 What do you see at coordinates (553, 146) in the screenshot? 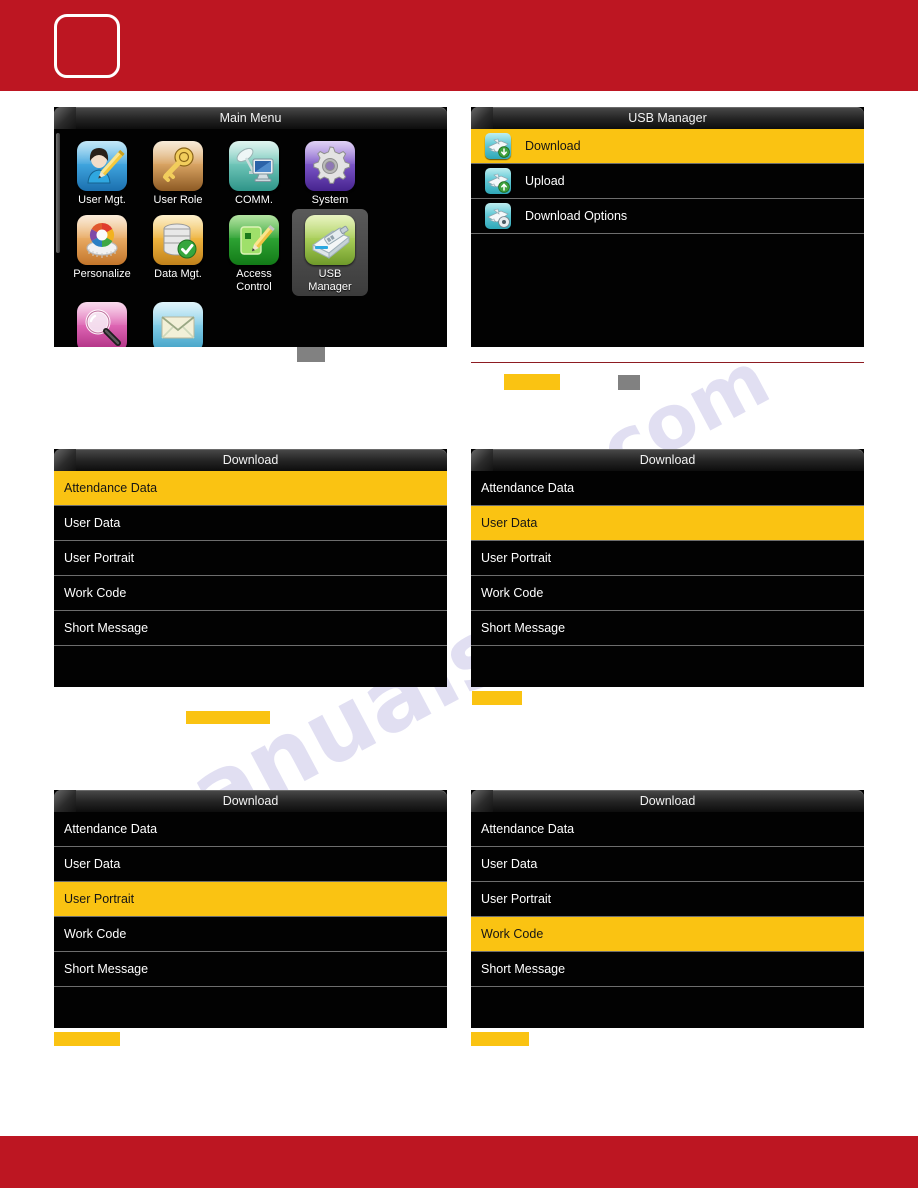
I see `usb-list-item-label: Download` at bounding box center [553, 146].